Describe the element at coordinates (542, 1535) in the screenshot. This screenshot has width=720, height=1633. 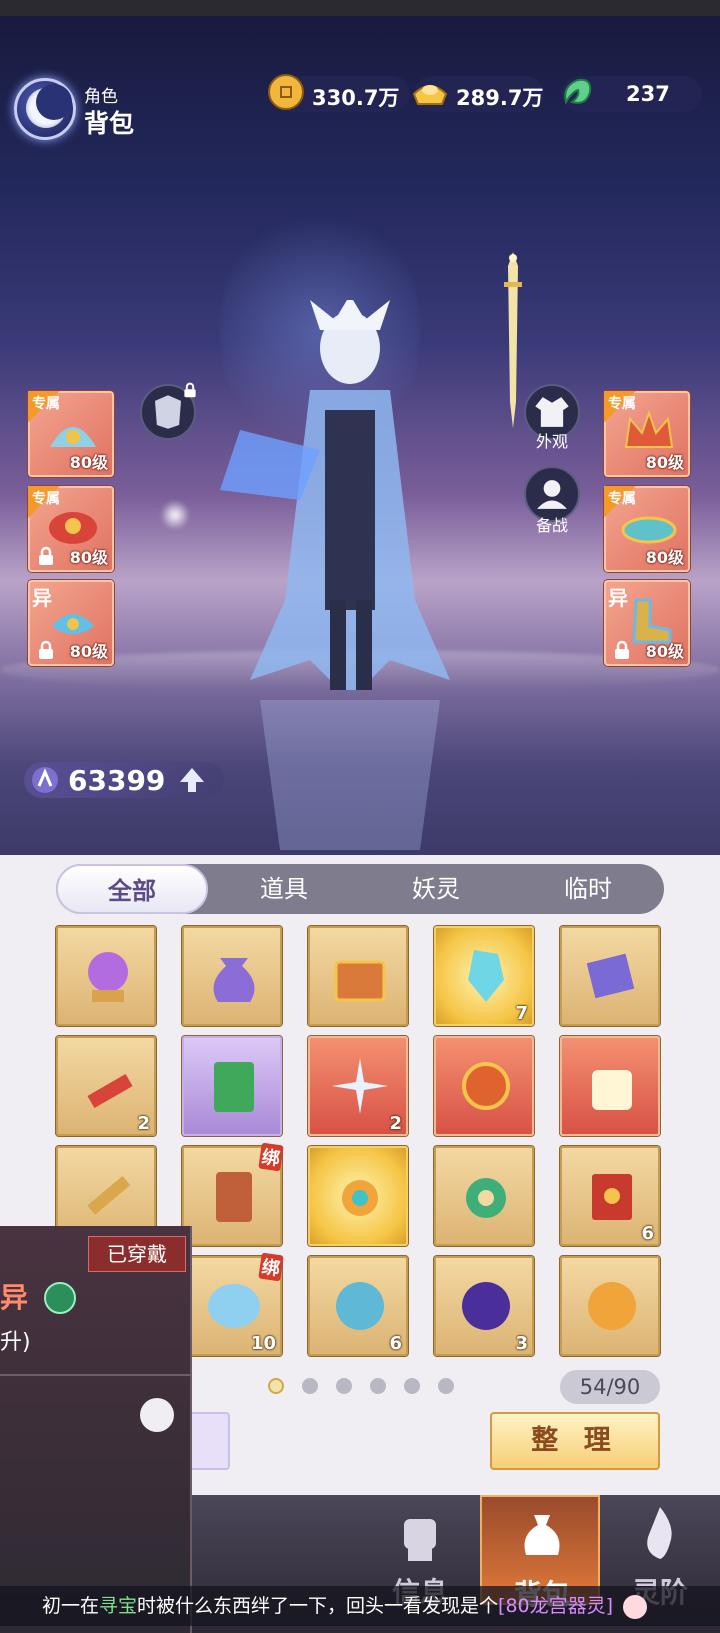
I see `bag-icon` at that location.